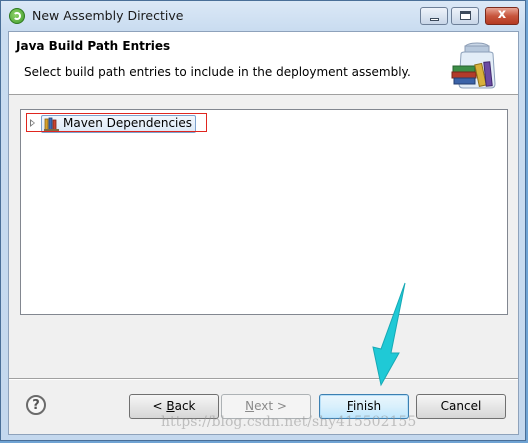 Image resolution: width=528 pixels, height=443 pixels. Describe the element at coordinates (389, 334) in the screenshot. I see `annotation-arrow-icon` at that location.